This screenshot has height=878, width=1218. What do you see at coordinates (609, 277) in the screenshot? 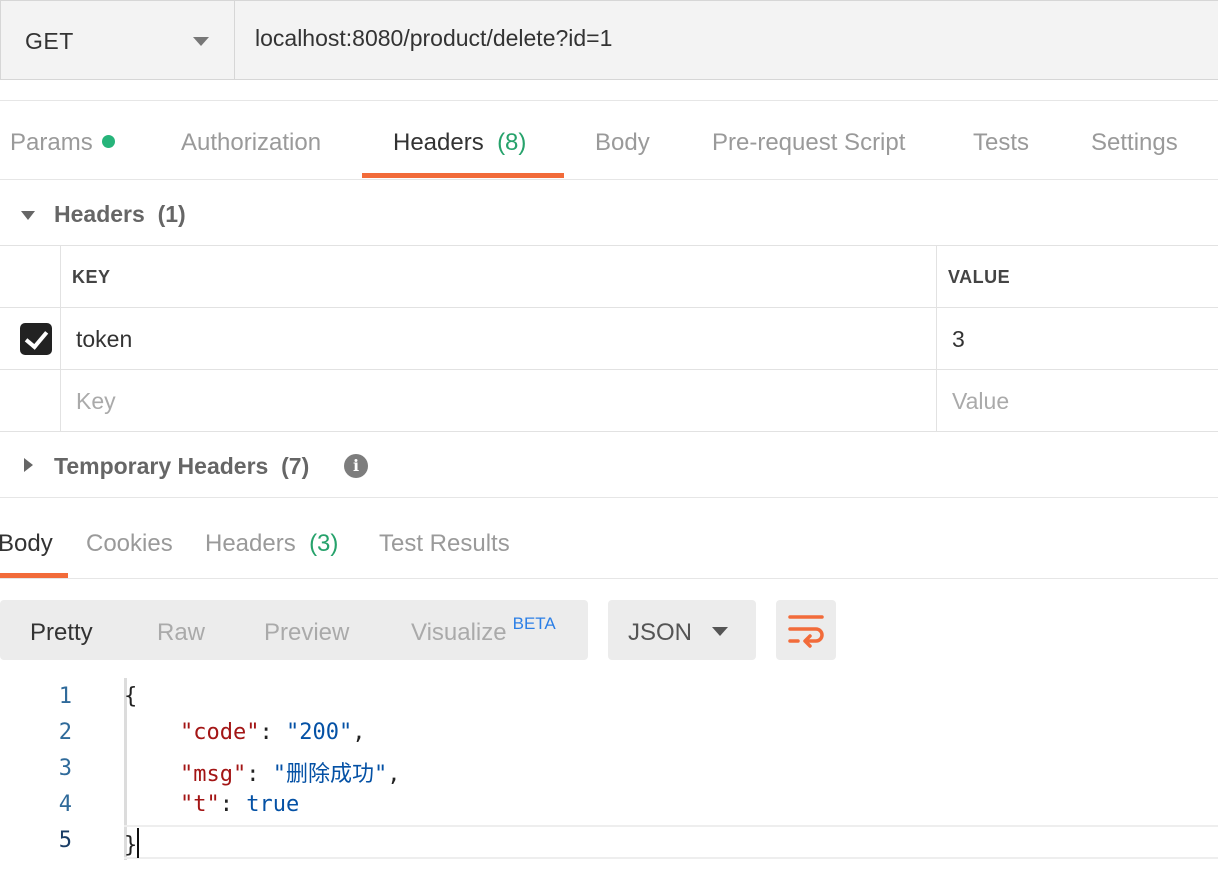
I see `table-header-row: KEY VALUE` at bounding box center [609, 277].